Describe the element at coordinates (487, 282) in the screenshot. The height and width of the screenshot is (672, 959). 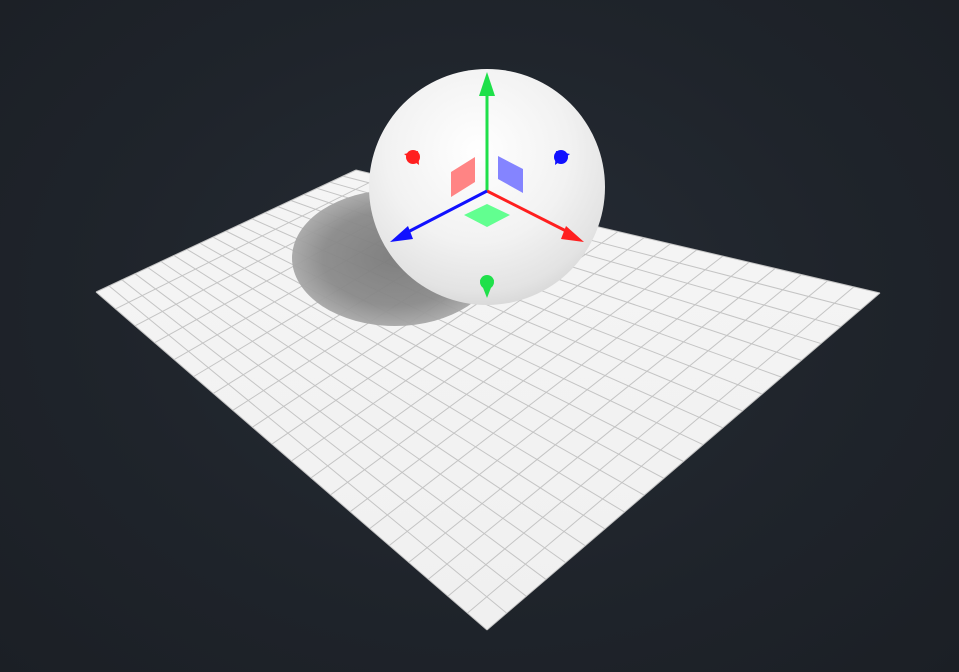
I see `negative-y-marker-cap` at that location.